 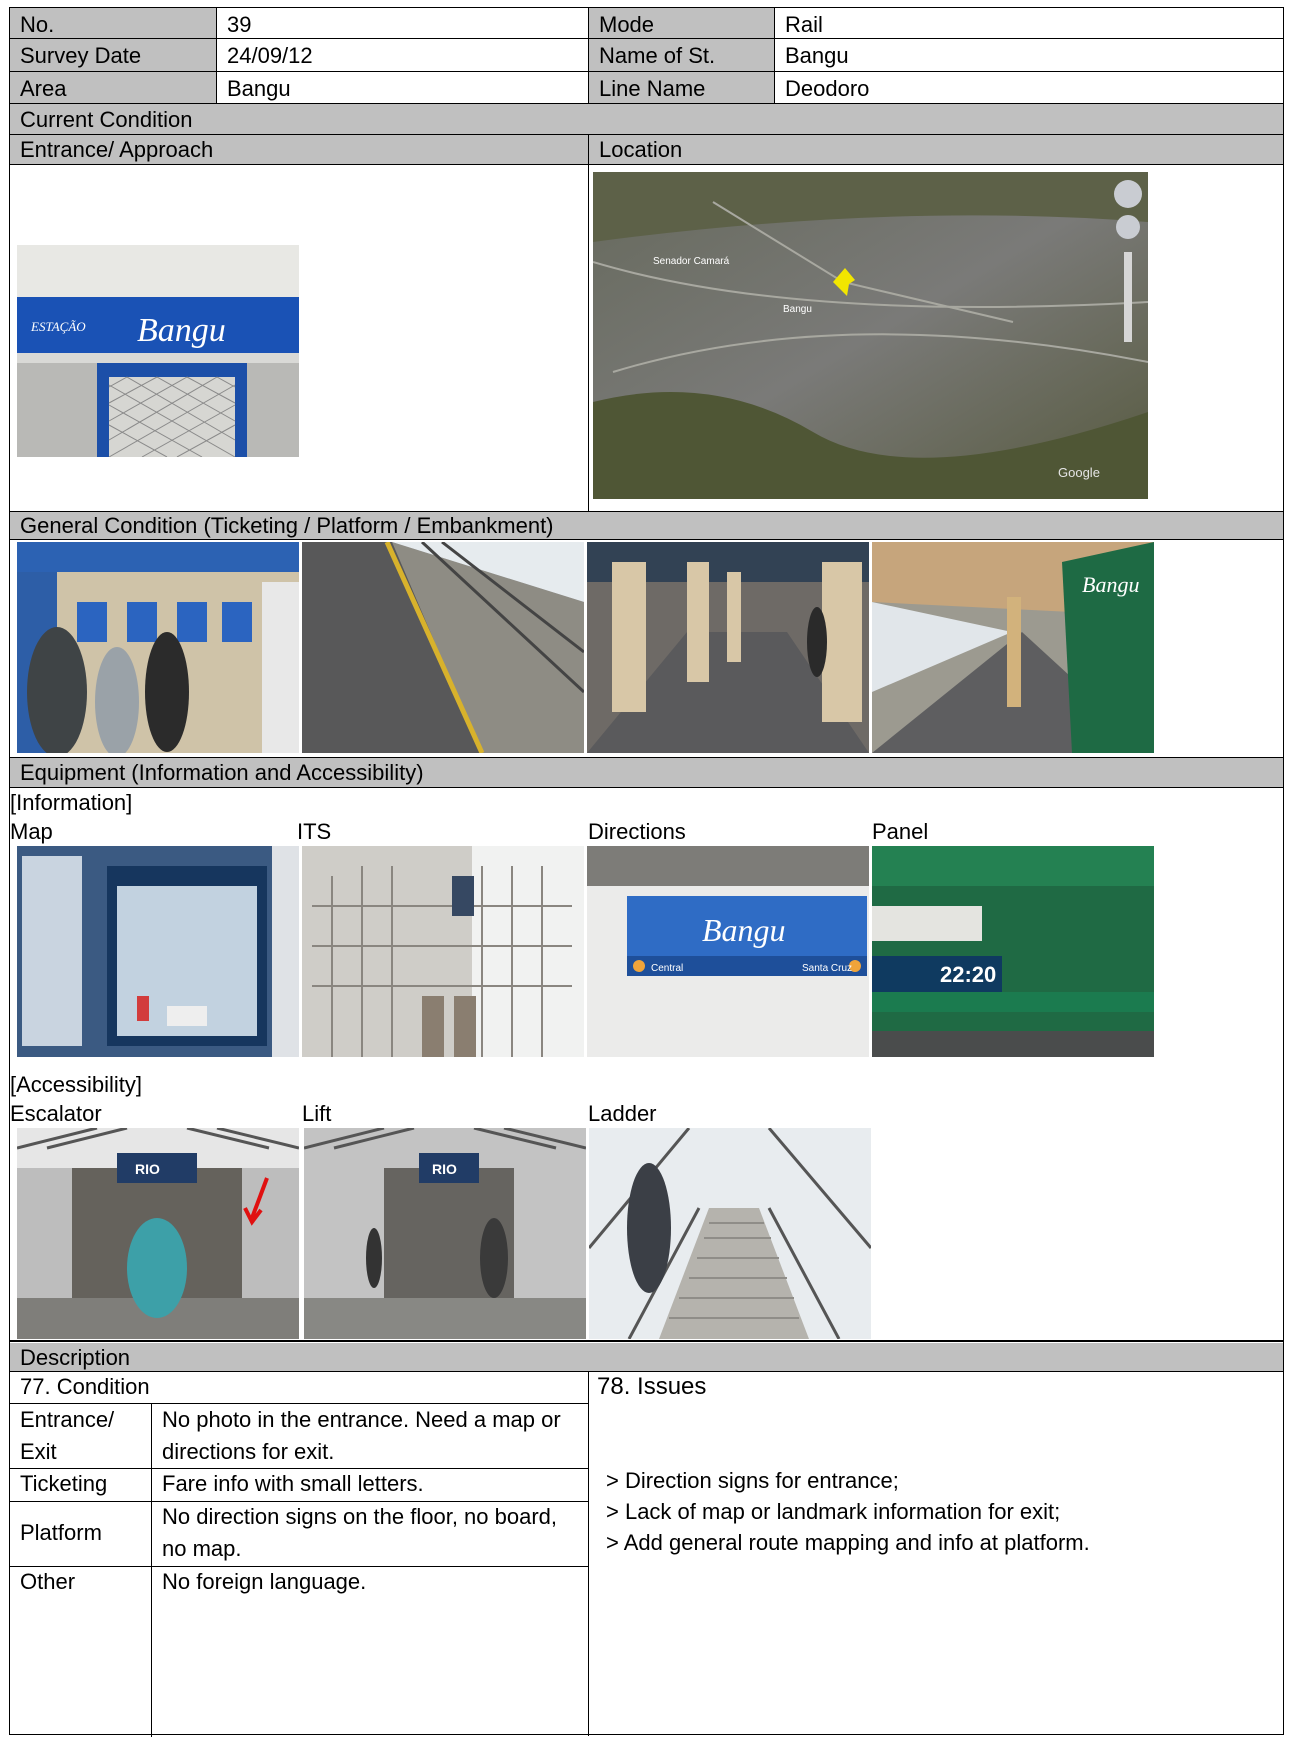 What do you see at coordinates (744, 930) in the screenshot?
I see `directions-sign-name: Bangu` at bounding box center [744, 930].